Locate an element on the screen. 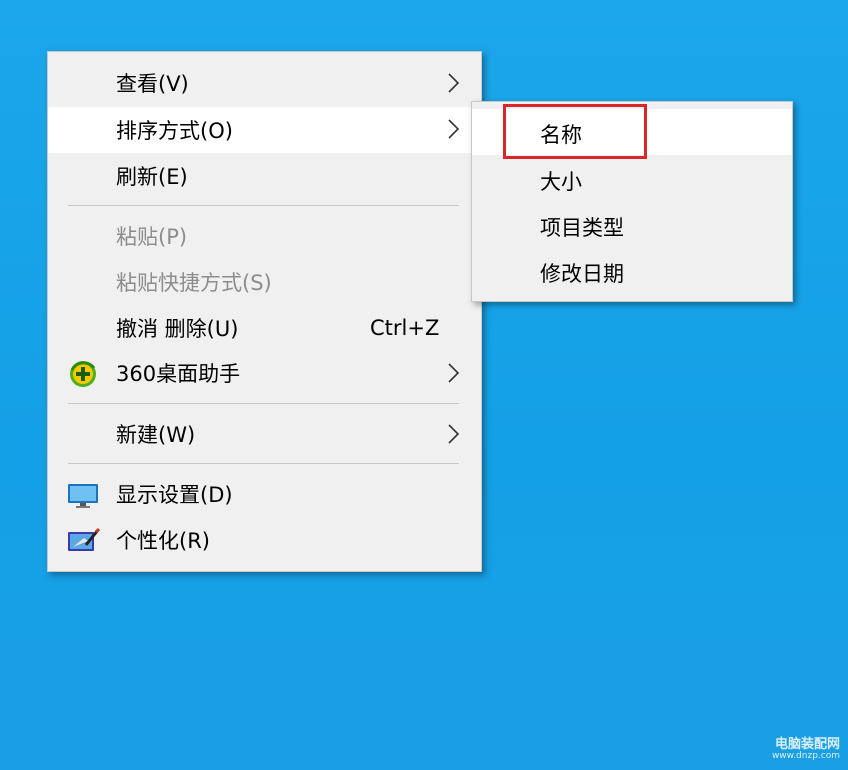  personalize-icon is located at coordinates (84, 539).